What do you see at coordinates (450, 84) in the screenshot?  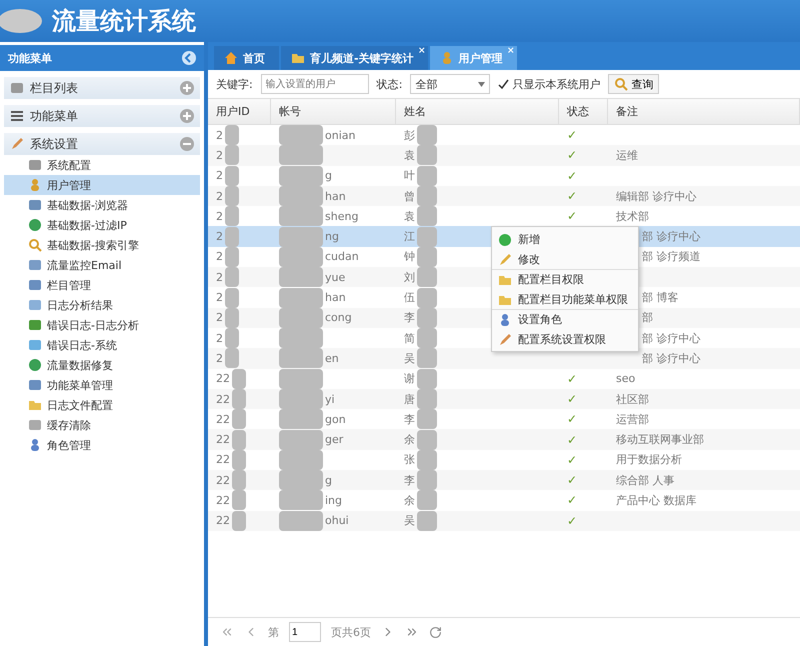 I see `status-dropdown: 全部` at bounding box center [450, 84].